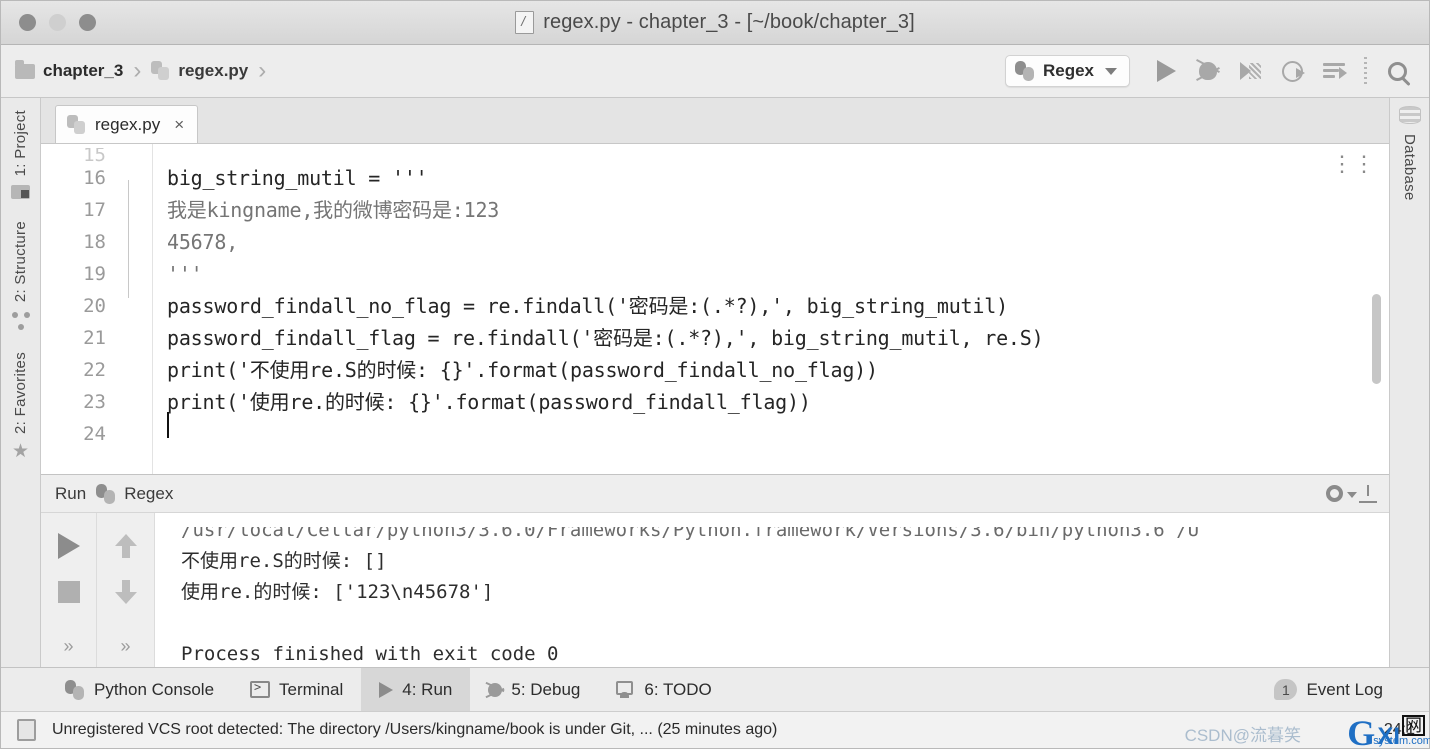 The height and width of the screenshot is (749, 1430). What do you see at coordinates (284, 561) in the screenshot?
I see `console-line: 不使用re.S的时候: []` at bounding box center [284, 561].